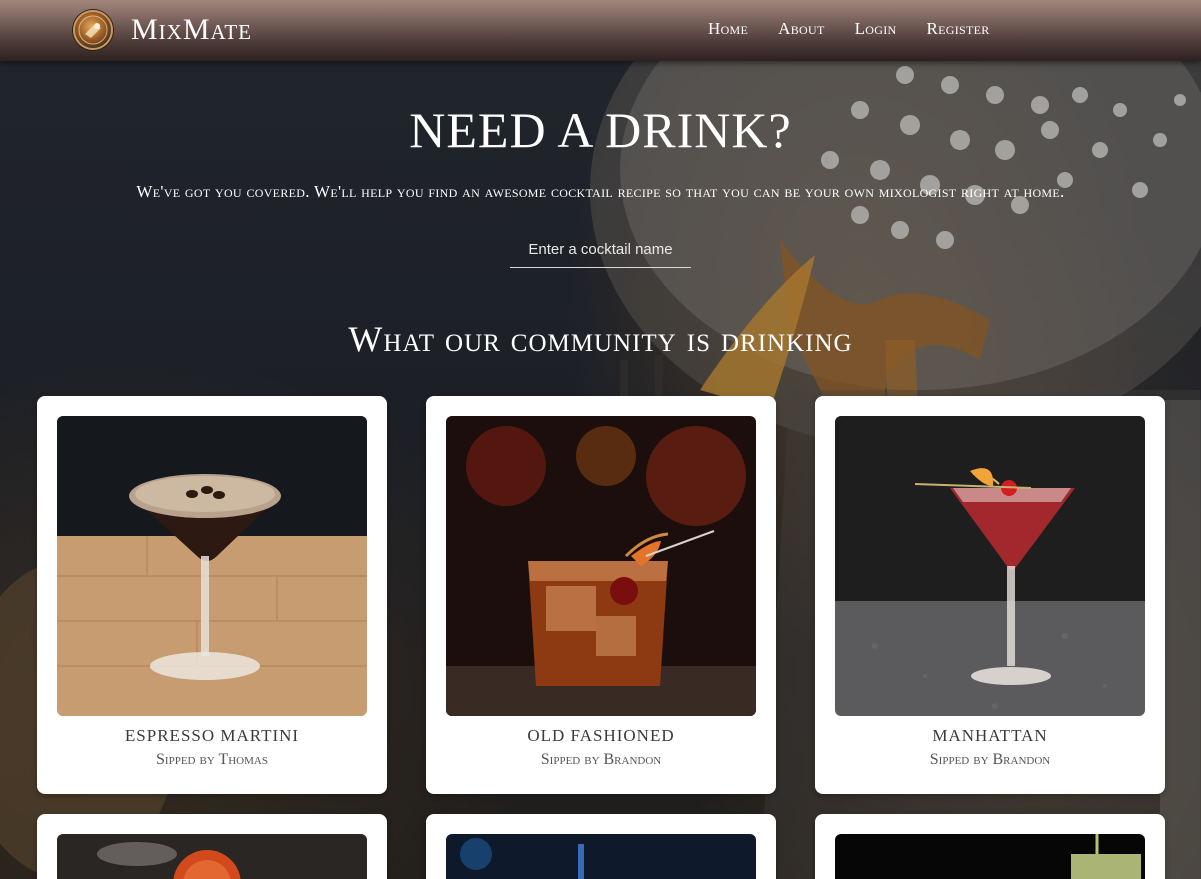 The height and width of the screenshot is (879, 1201). What do you see at coordinates (93, 30) in the screenshot?
I see `cocktail-logo-icon` at bounding box center [93, 30].